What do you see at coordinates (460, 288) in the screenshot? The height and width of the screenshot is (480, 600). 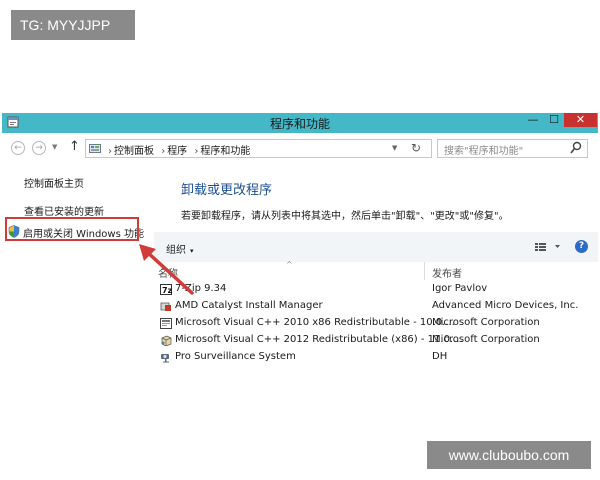 I see `program-publisher: Igor Pavlov` at bounding box center [460, 288].